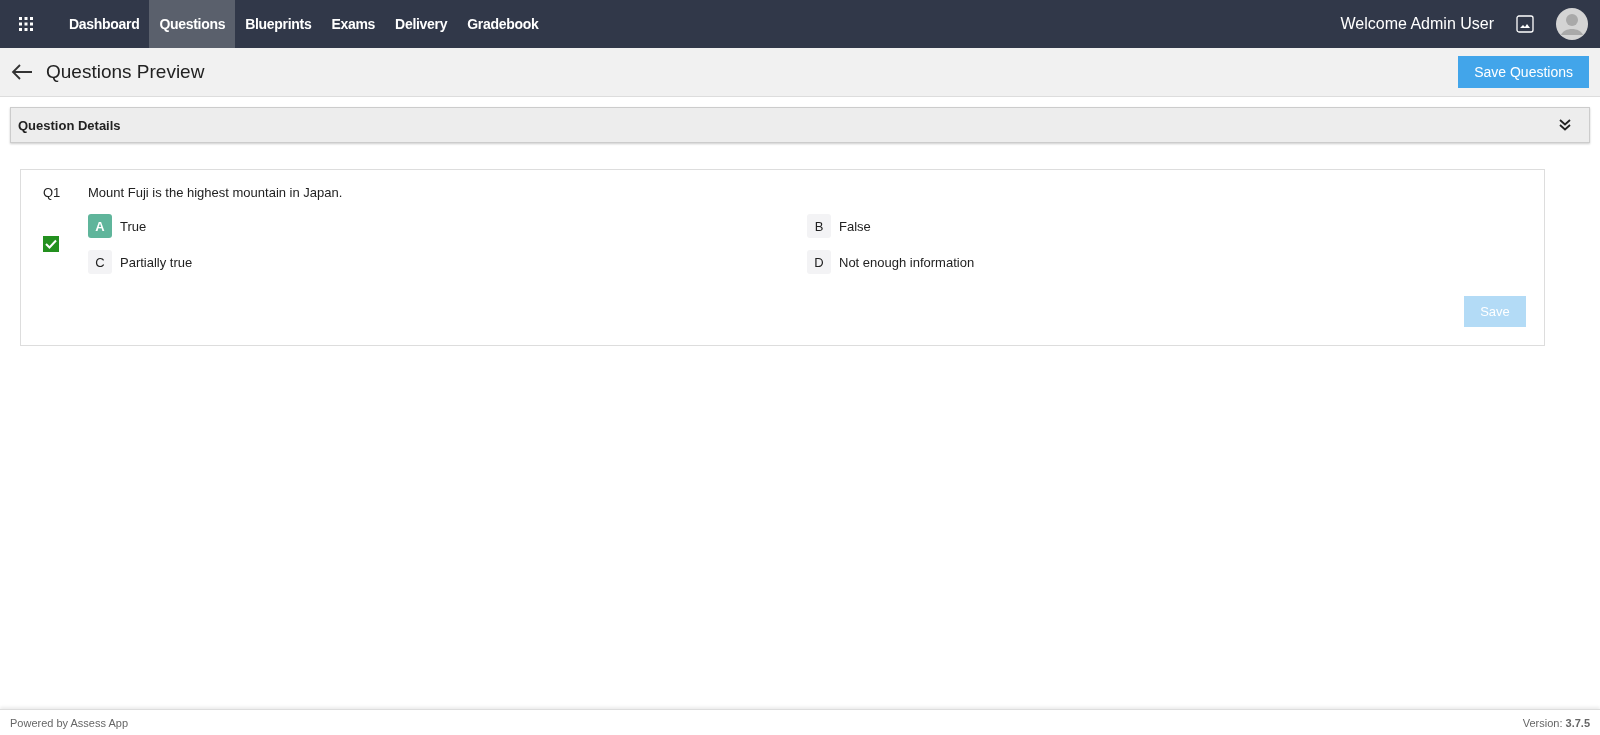 The height and width of the screenshot is (735, 1600). I want to click on nav-tab: Questions, so click(192, 24).